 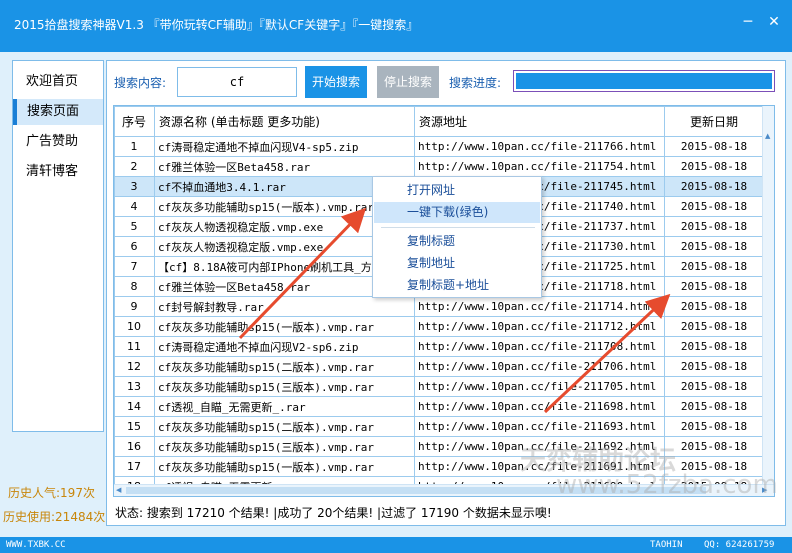 I want to click on cell-url: http://www.10pan.cc/file-211708.html, so click(x=539, y=346).